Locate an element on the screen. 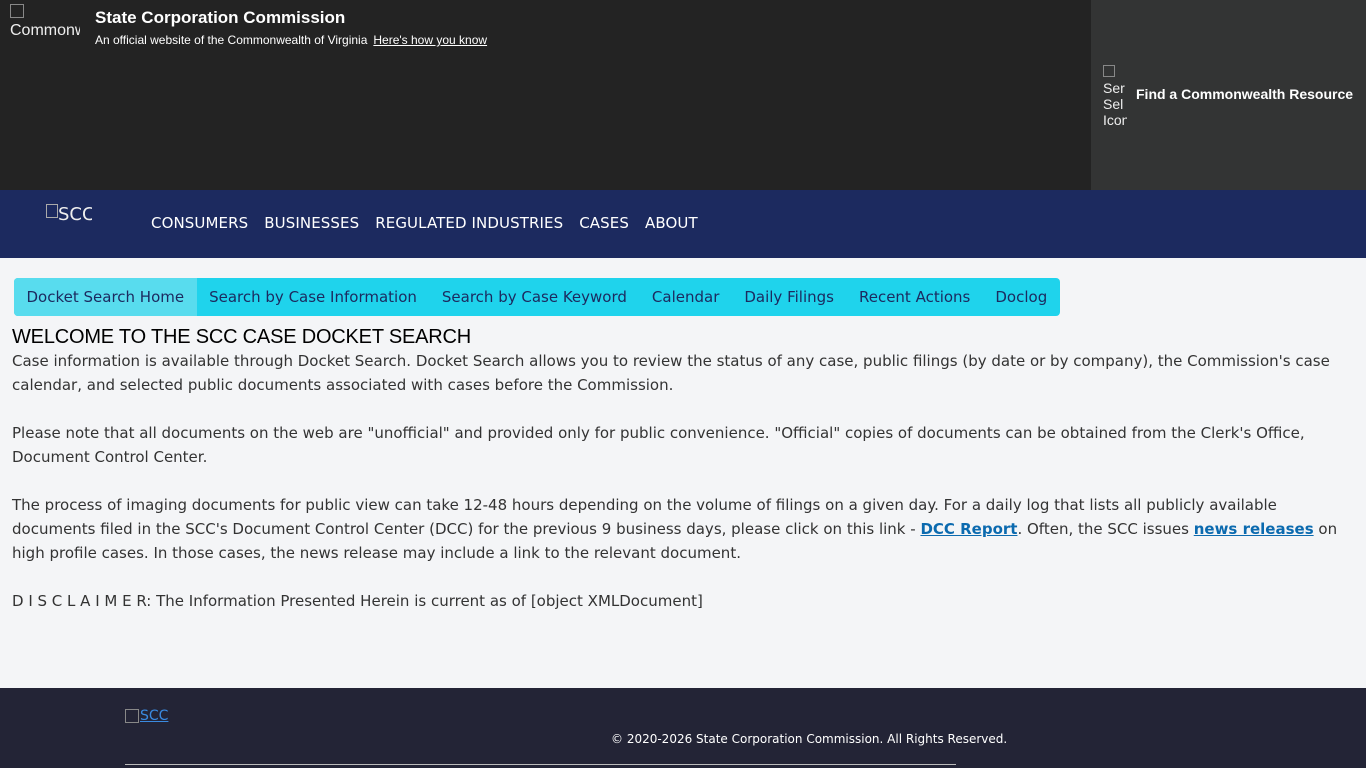 This screenshot has width=1366, height=768. nav-cases: CASES is located at coordinates (604, 223).